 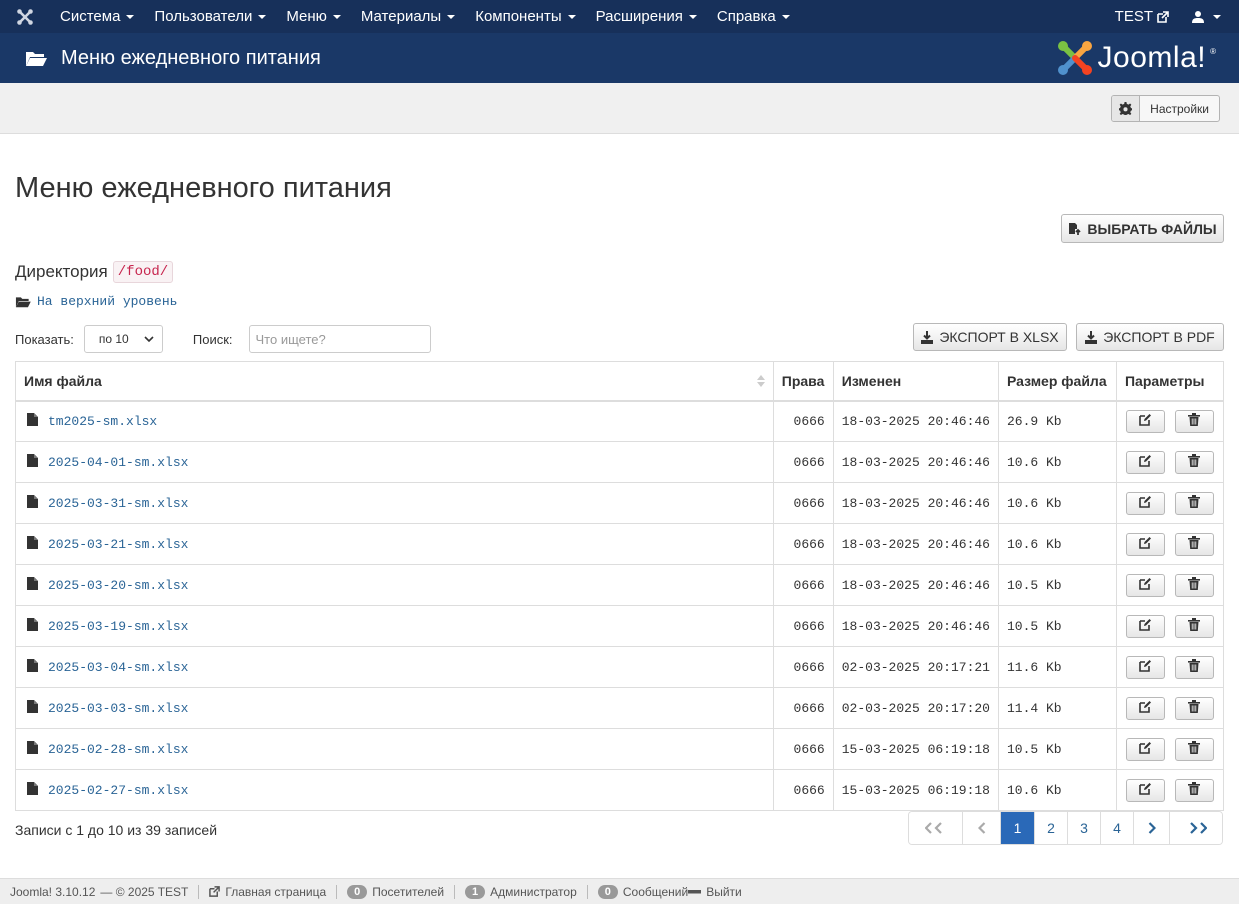 I want to click on pagination-first-button, so click(x=935, y=828).